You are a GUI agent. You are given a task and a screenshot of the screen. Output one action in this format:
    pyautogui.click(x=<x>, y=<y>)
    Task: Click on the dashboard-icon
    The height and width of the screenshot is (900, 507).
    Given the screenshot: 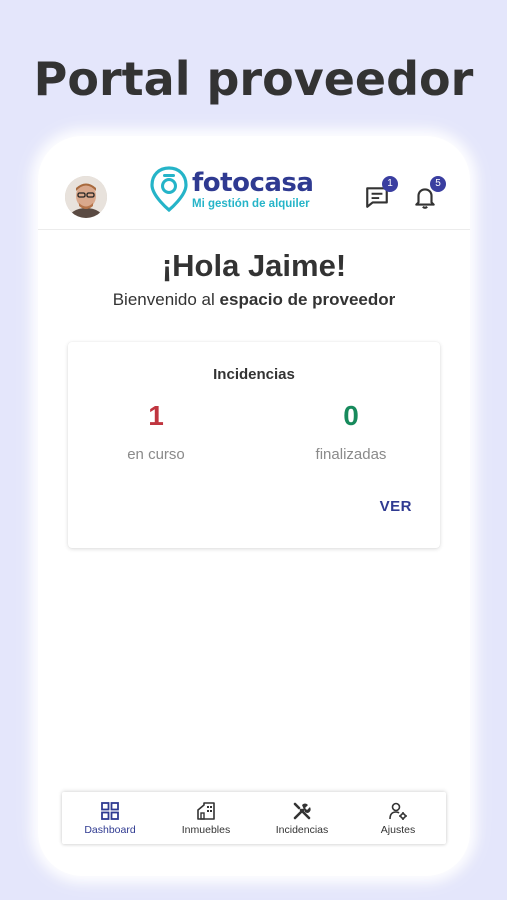 What is the action you would take?
    pyautogui.click(x=110, y=811)
    